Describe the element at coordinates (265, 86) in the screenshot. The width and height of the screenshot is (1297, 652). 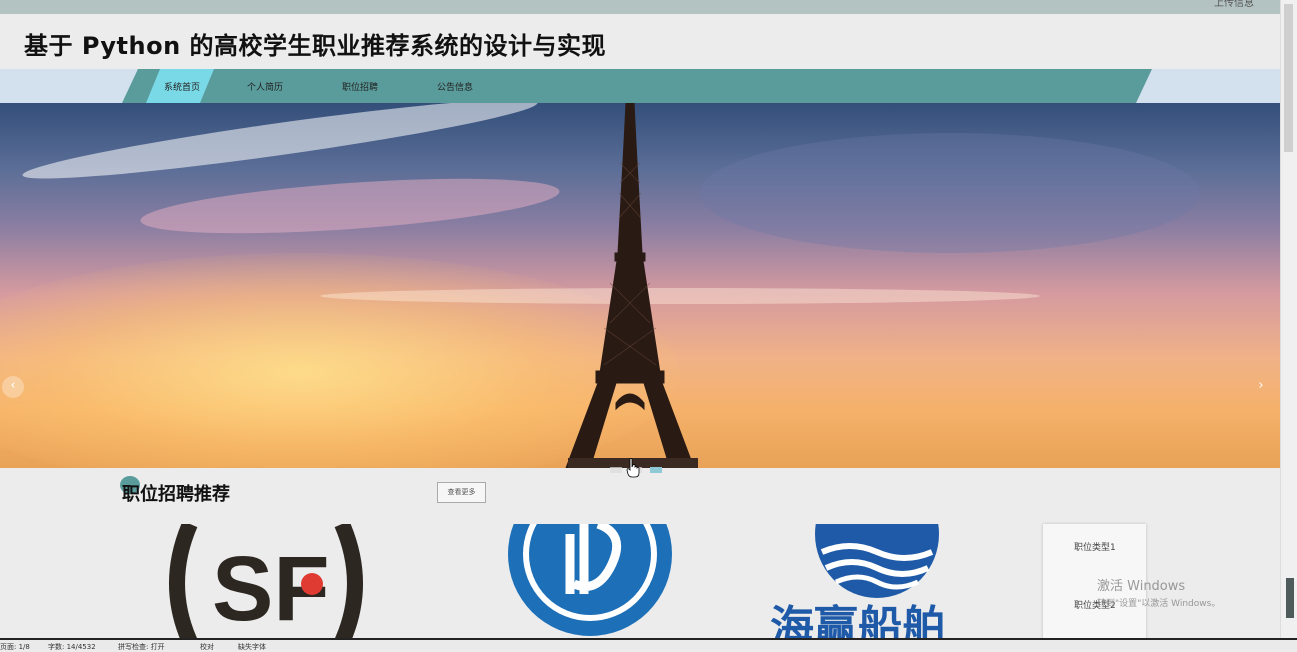
I see `nav-item-resume: 个人简历` at that location.